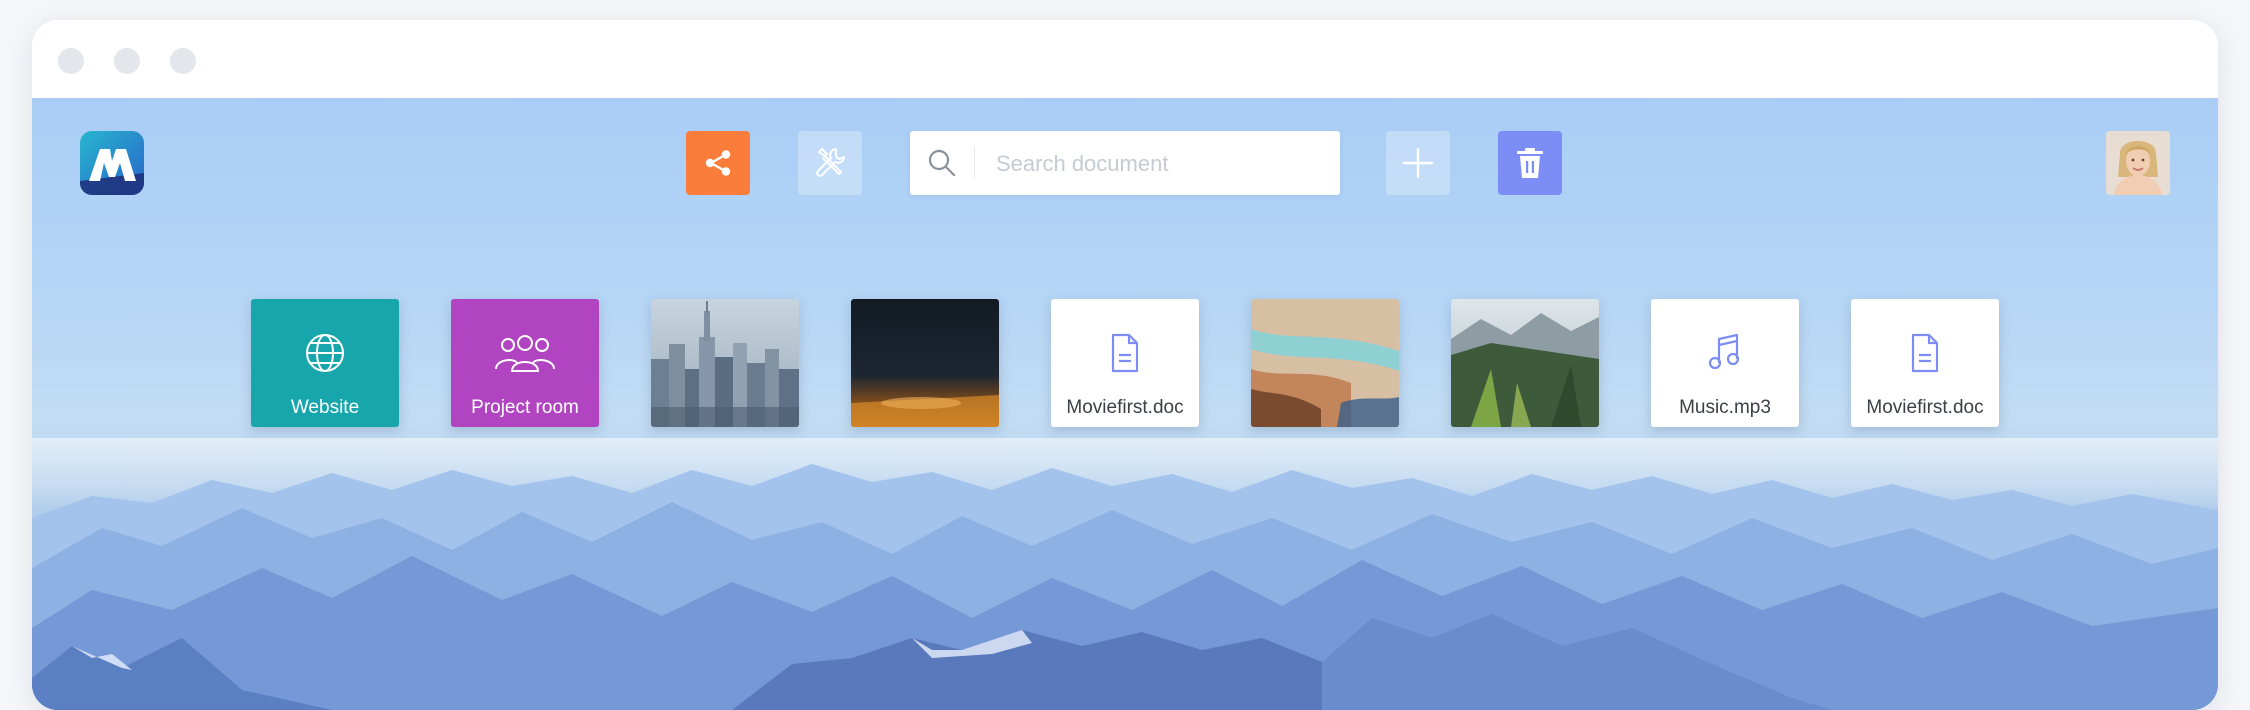  What do you see at coordinates (525, 353) in the screenshot?
I see `users-icon` at bounding box center [525, 353].